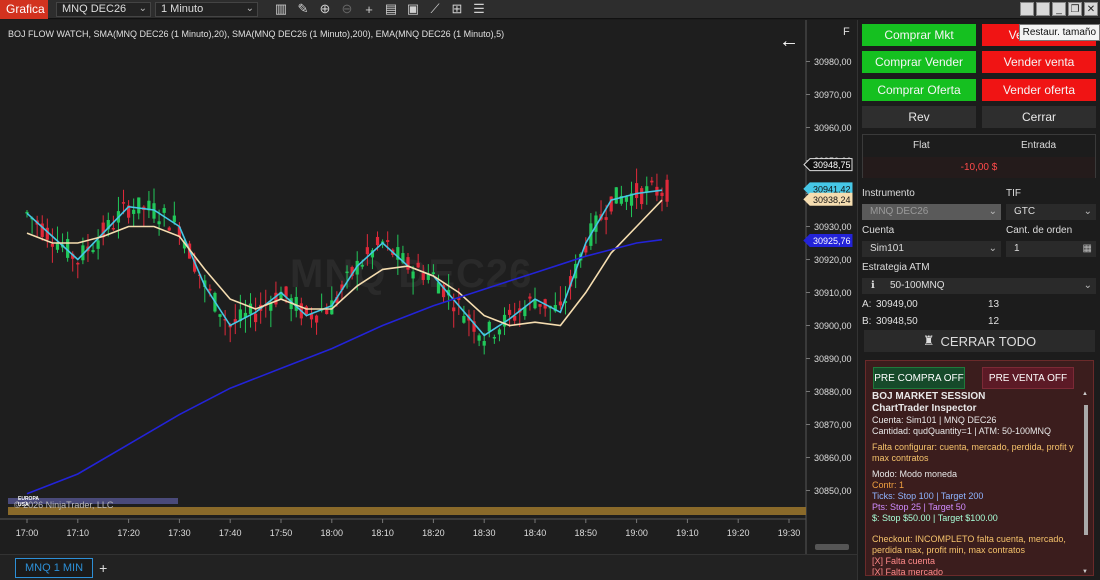  I want to click on session-label: EUROPA USA, so click(28, 502).